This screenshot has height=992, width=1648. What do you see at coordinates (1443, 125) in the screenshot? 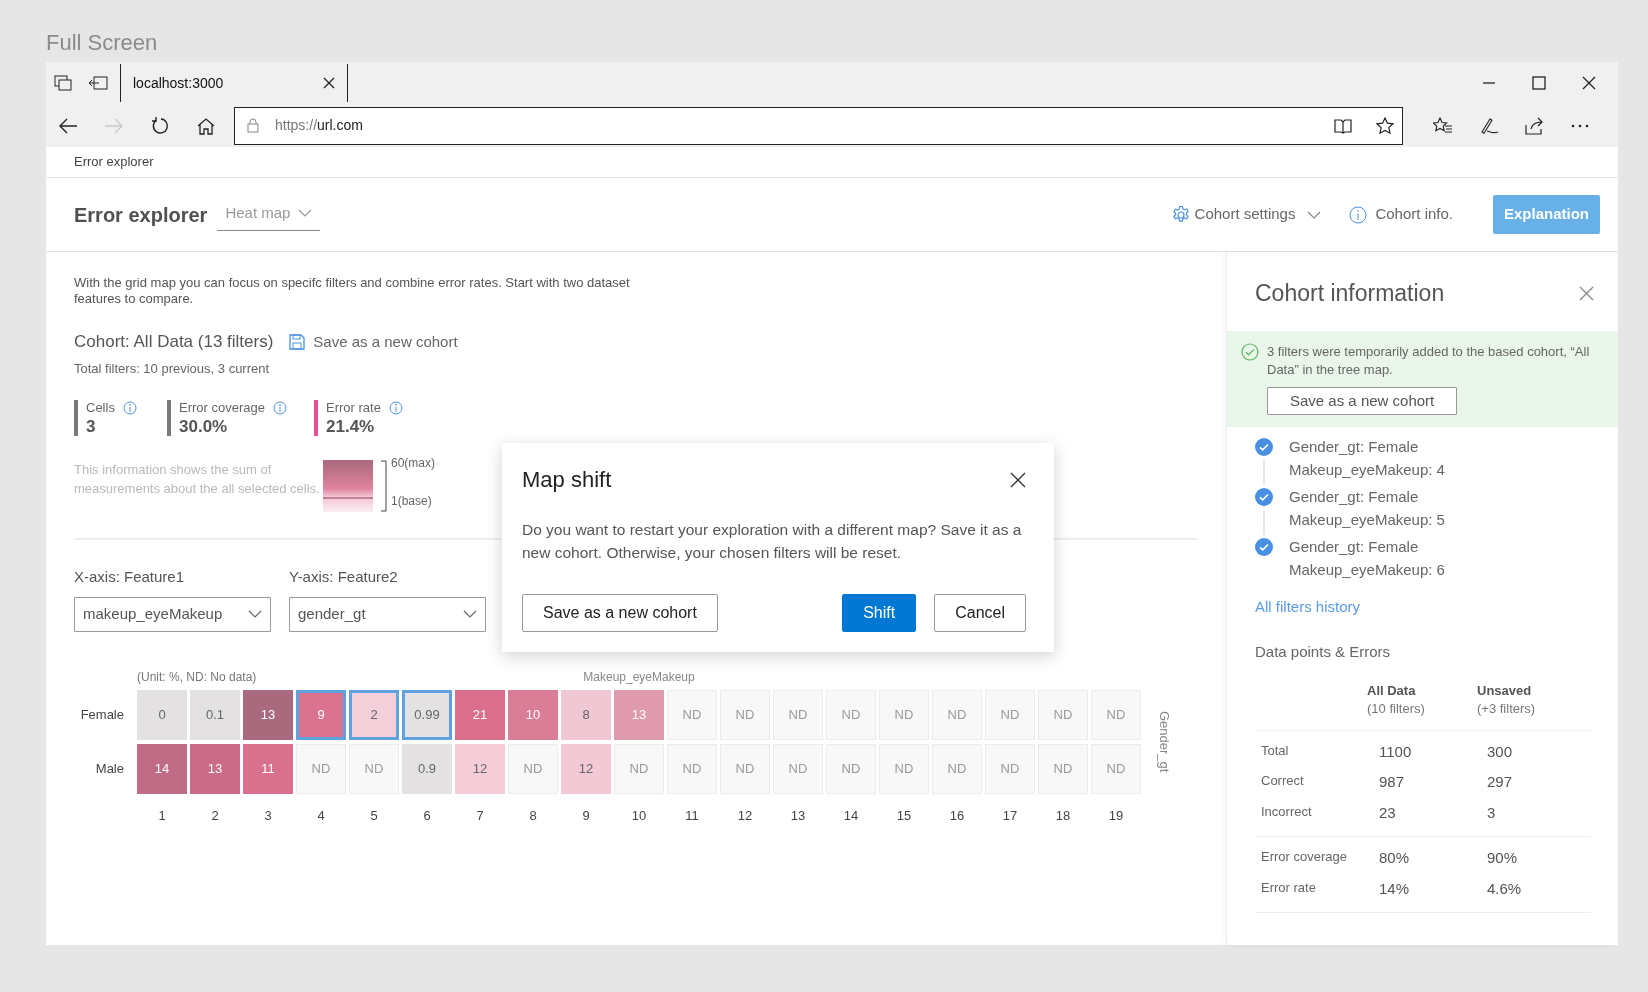
I see `favorites-icon` at bounding box center [1443, 125].